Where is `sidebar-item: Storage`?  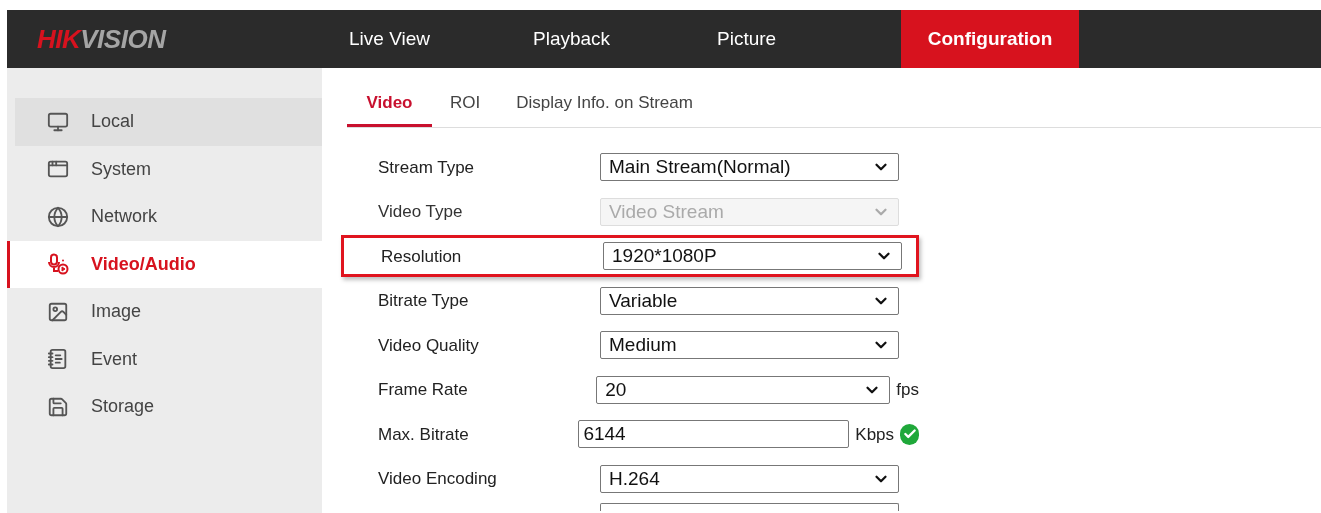
sidebar-item: Storage is located at coordinates (164, 407).